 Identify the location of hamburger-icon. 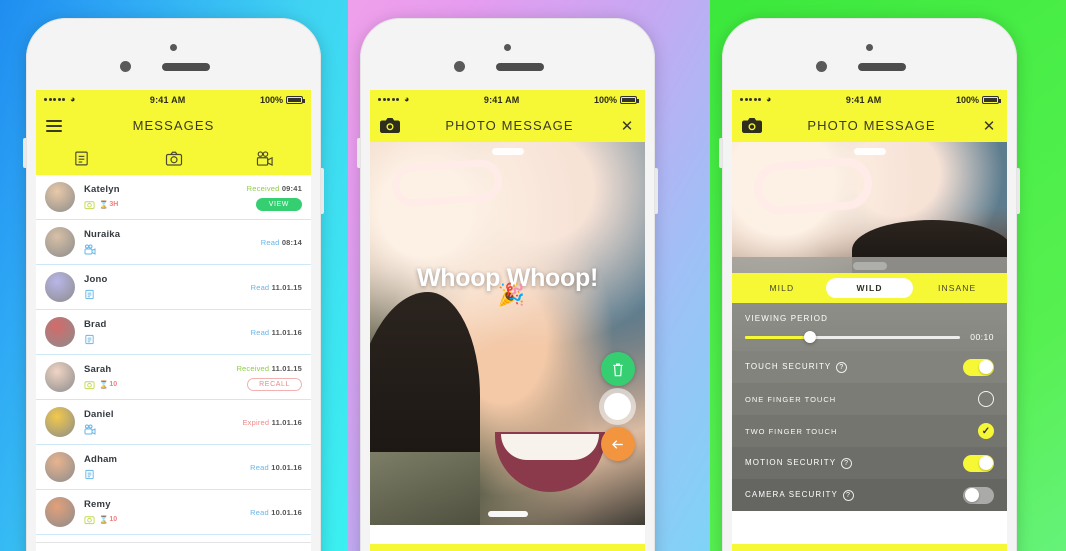
(54, 125).